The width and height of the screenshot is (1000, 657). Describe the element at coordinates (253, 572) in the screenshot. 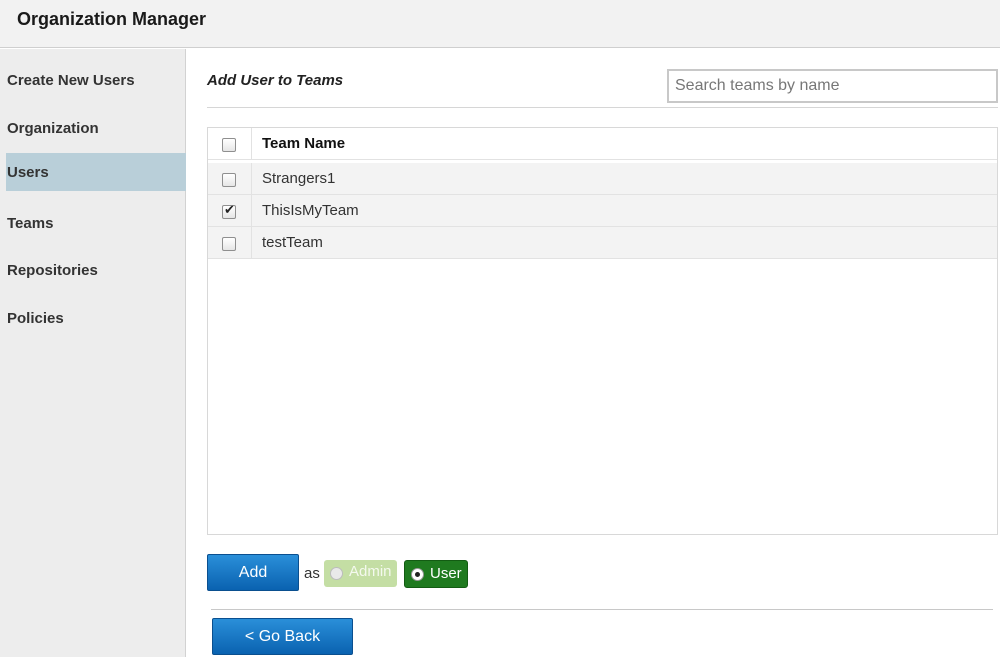

I see `add-button: Add` at that location.